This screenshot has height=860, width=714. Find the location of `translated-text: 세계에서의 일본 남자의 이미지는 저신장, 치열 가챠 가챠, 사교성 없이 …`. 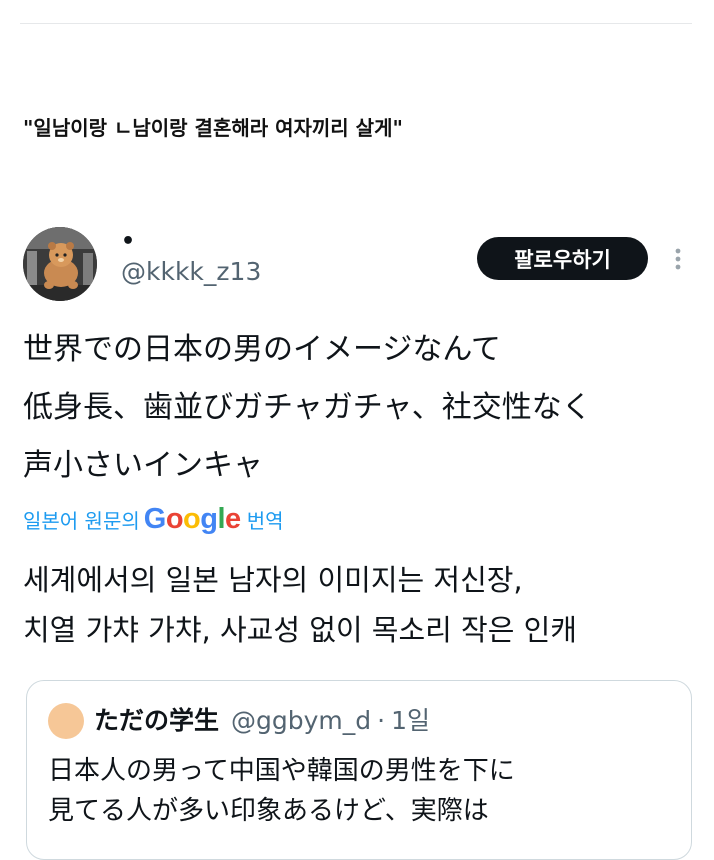

translated-text: 세계에서의 일본 남자의 이미지는 저신장, 치열 가챠 가챠, 사교성 없이 … is located at coordinates (300, 605).